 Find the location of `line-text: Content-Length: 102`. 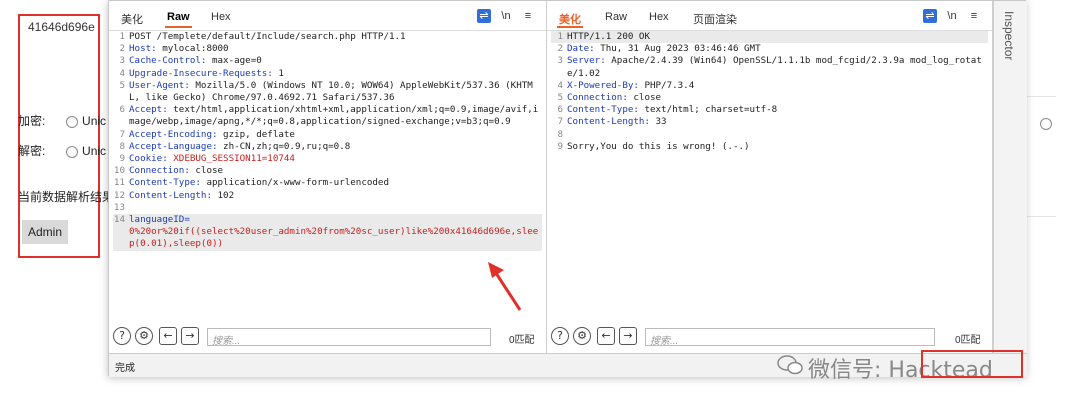

line-text: Content-Length: 102 is located at coordinates (182, 195).